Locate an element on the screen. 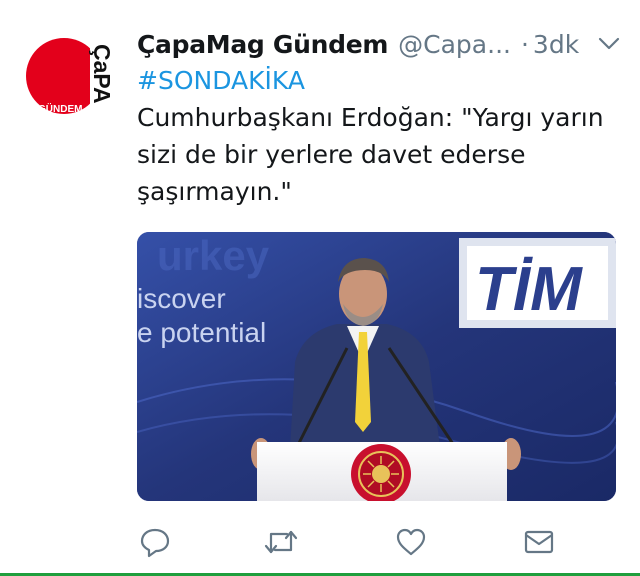  svg-text: GÜNDEM is located at coordinates (60, 108).